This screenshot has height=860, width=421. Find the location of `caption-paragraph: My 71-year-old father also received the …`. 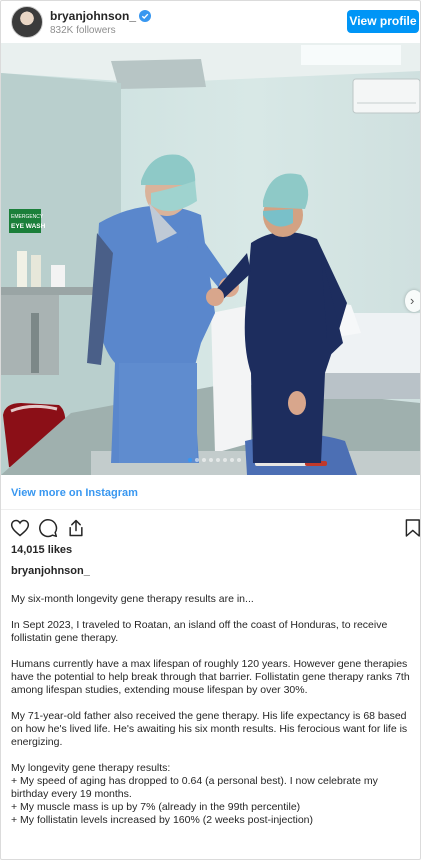

caption-paragraph: My 71-year-old father also received the … is located at coordinates (209, 729).